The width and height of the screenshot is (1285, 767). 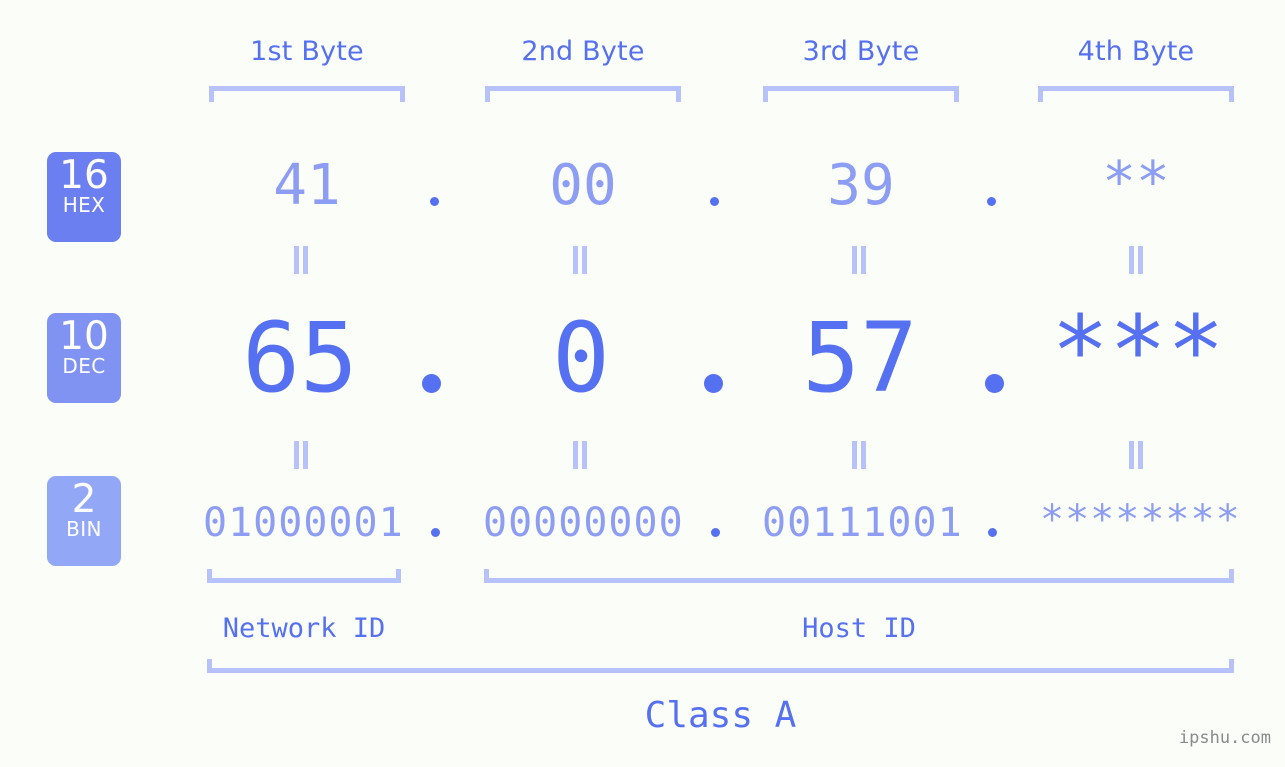 I want to click on dec-byte-2: 0, so click(x=581, y=358).